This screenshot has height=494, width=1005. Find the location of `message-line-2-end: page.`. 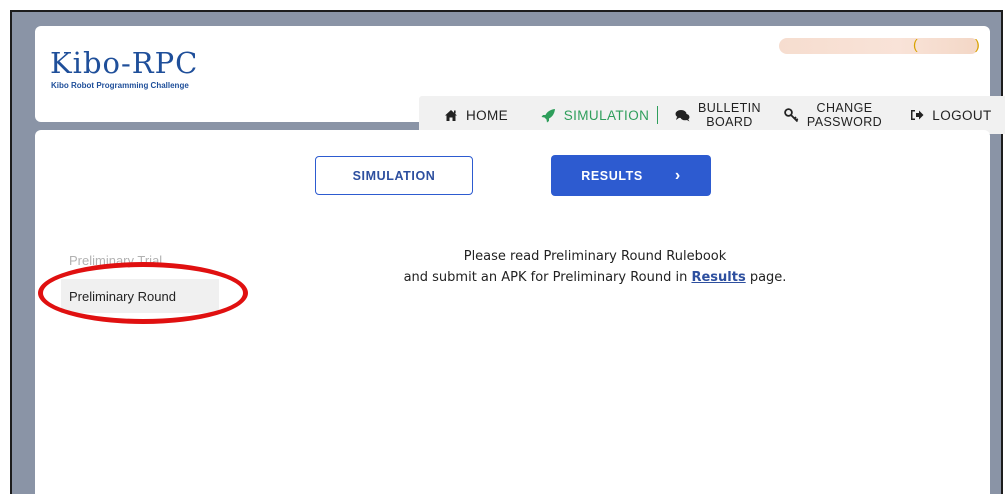

message-line-2-end: page. is located at coordinates (766, 277).